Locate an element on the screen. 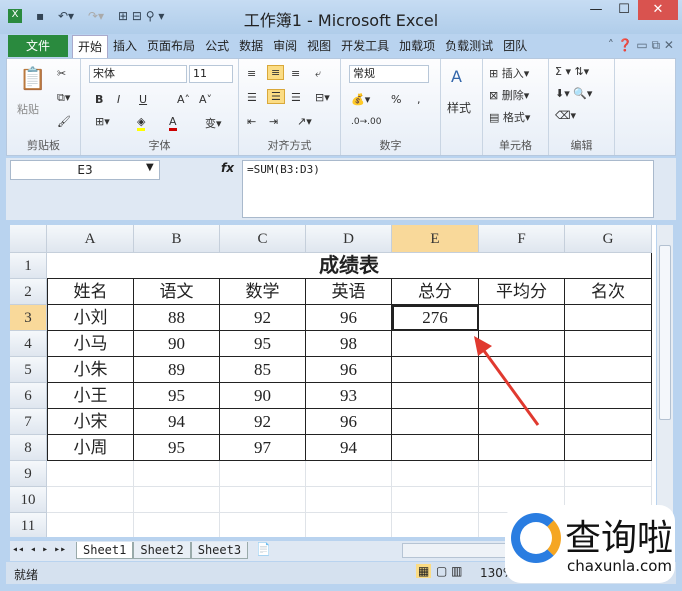  styles-icon: A is located at coordinates (456, 76).